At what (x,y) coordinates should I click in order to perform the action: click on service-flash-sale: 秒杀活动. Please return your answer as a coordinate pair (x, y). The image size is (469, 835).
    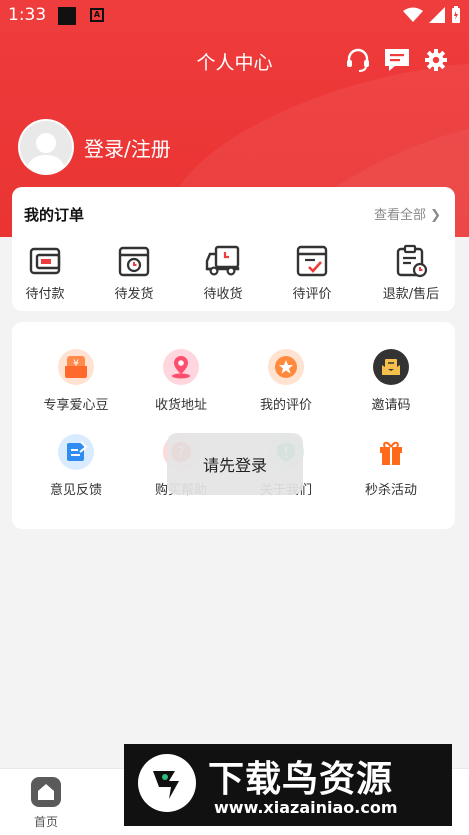
    Looking at the image, I should click on (391, 466).